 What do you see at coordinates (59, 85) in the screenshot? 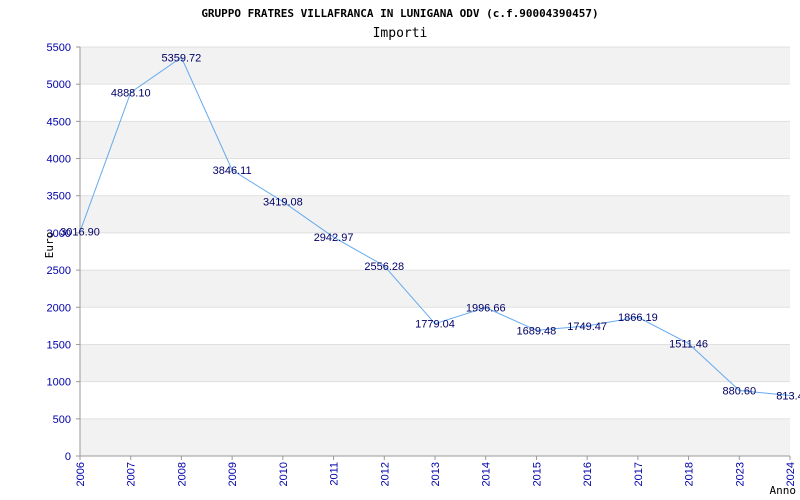
I see `y-tick-label: 5000` at bounding box center [59, 85].